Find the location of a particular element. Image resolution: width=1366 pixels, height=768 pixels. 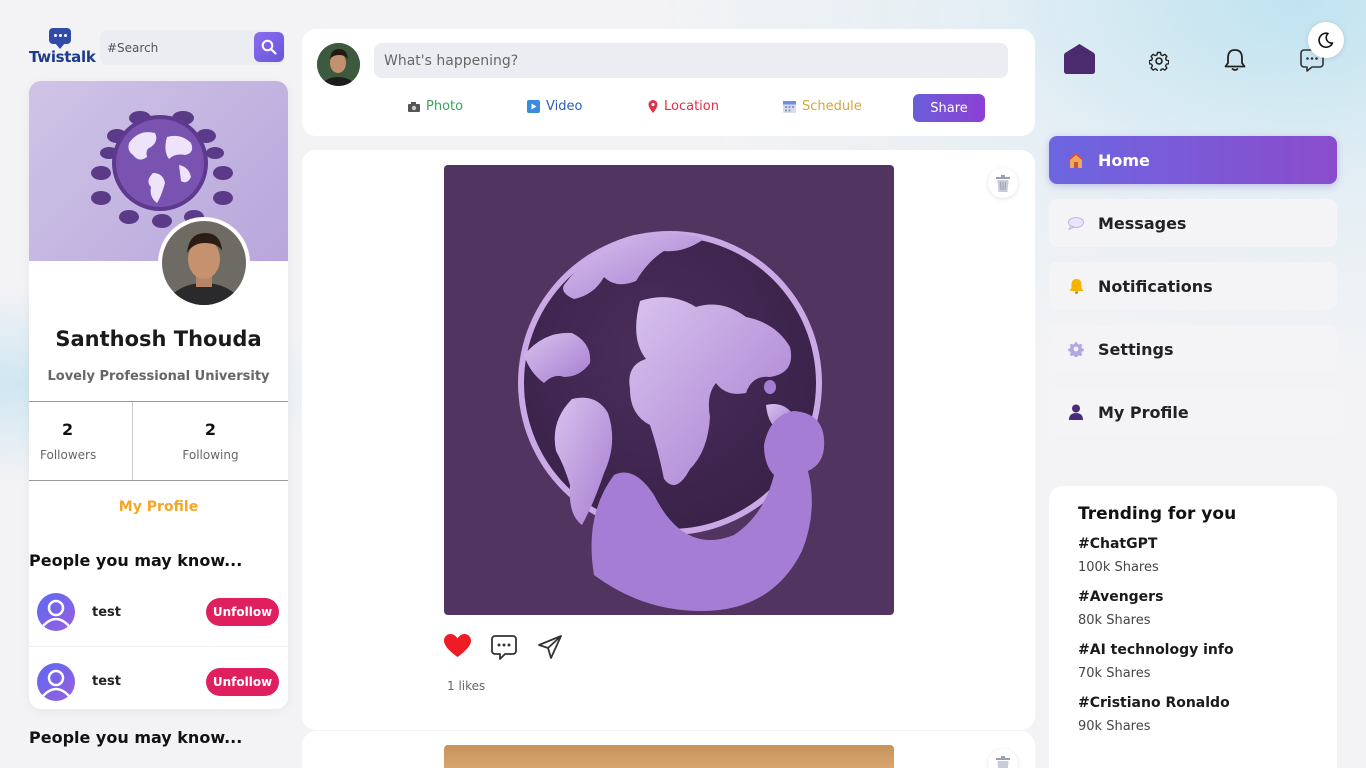

globe-illustration is located at coordinates (671, 421).